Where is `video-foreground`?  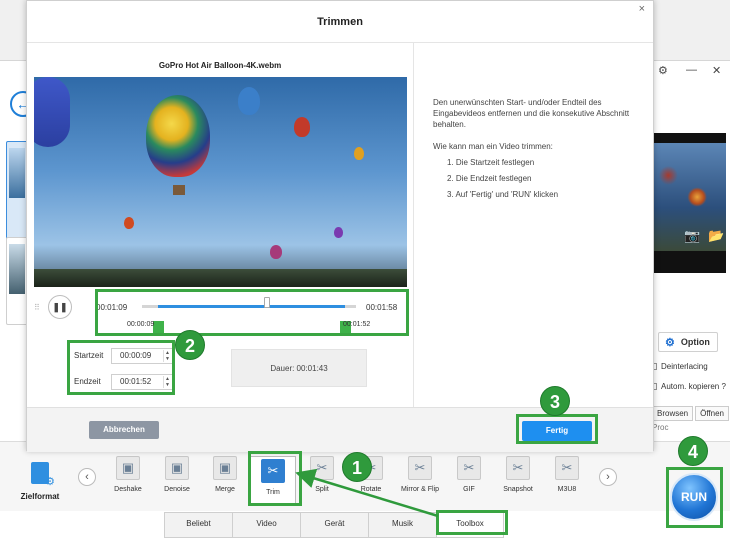 video-foreground is located at coordinates (52, 112).